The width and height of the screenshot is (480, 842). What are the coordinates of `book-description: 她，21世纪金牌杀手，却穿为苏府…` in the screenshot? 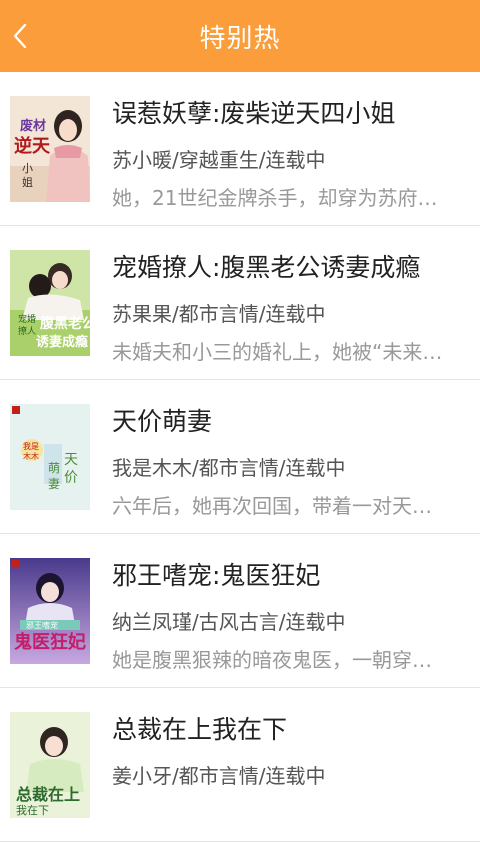 It's located at (275, 198).